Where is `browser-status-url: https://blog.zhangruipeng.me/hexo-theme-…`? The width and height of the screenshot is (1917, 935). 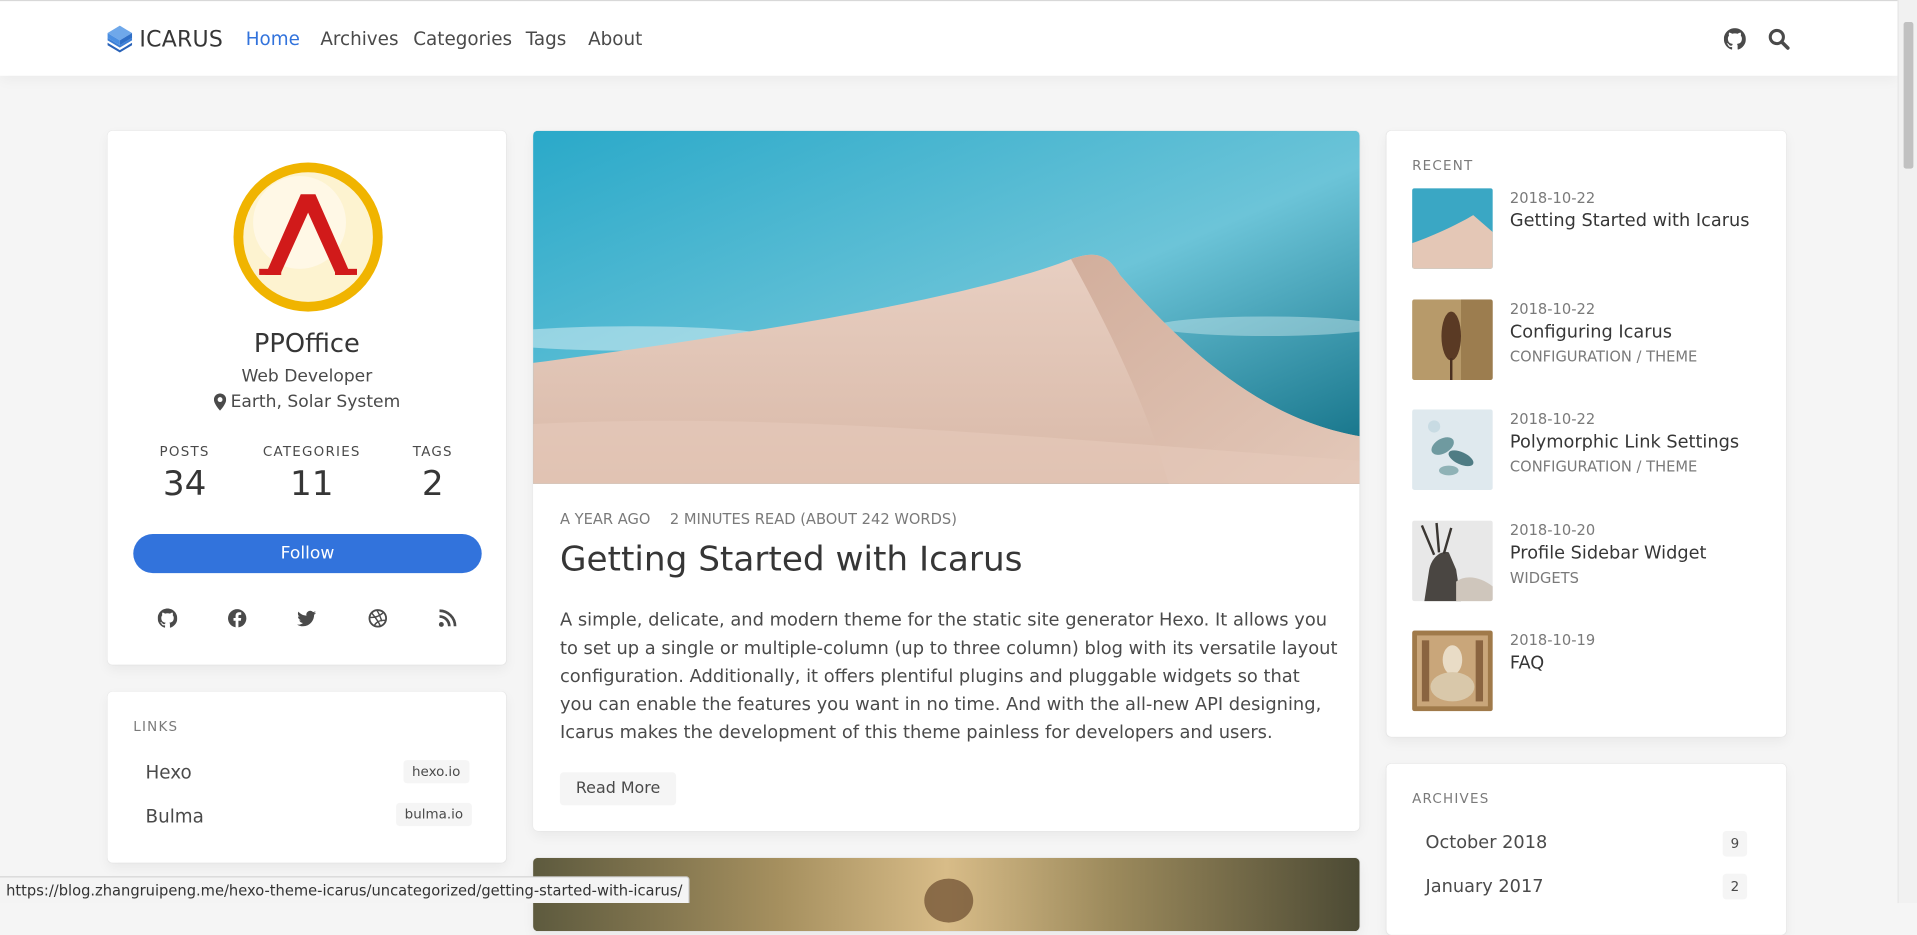 browser-status-url: https://blog.zhangruipeng.me/hexo-theme-… is located at coordinates (345, 890).